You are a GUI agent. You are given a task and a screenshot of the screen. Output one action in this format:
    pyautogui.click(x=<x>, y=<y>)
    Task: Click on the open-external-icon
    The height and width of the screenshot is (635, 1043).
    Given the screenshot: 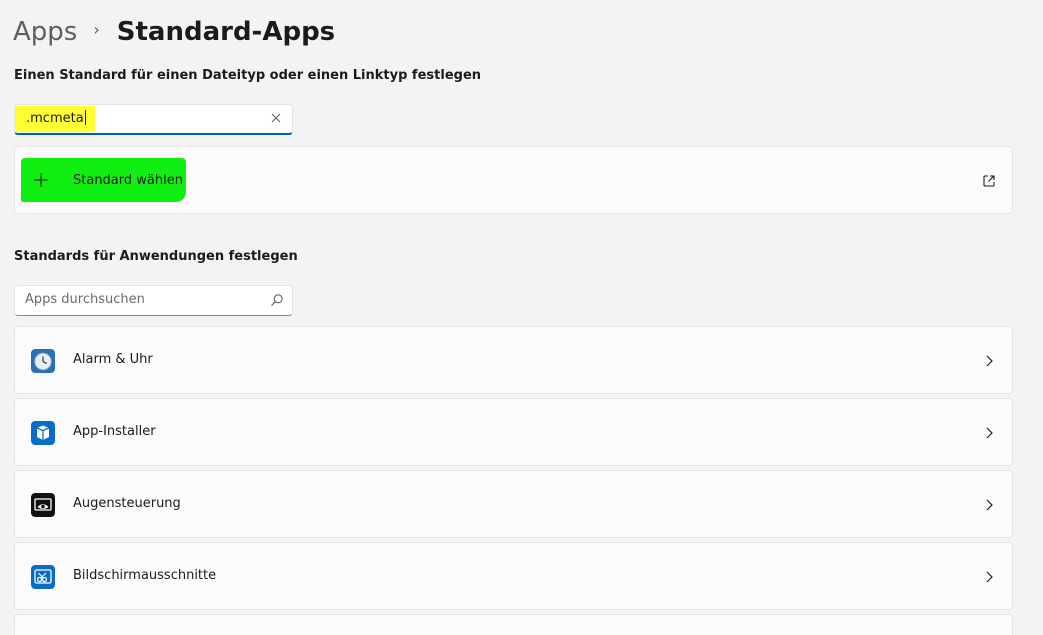 What is the action you would take?
    pyautogui.click(x=989, y=181)
    